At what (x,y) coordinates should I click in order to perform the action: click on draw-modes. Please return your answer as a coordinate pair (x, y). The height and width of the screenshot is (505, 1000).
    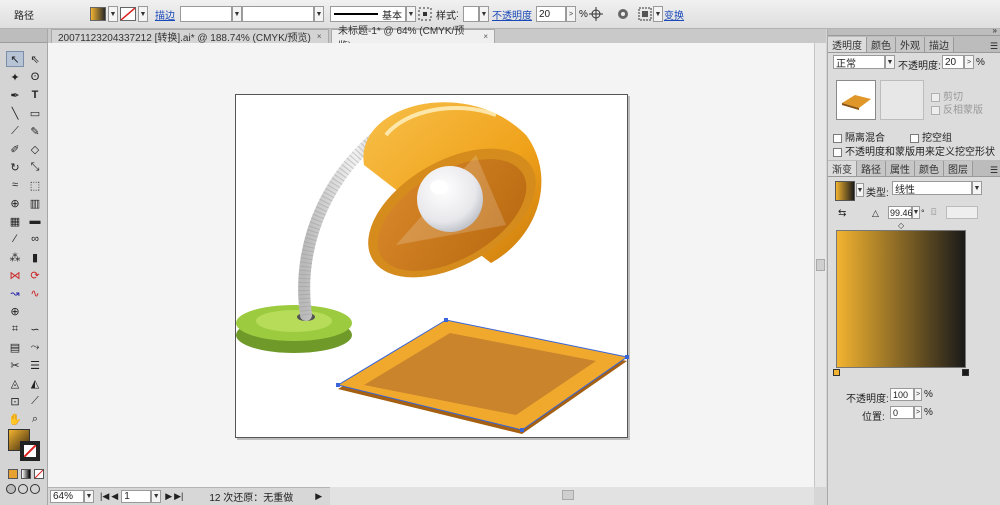
    Looking at the image, I should click on (24, 490).